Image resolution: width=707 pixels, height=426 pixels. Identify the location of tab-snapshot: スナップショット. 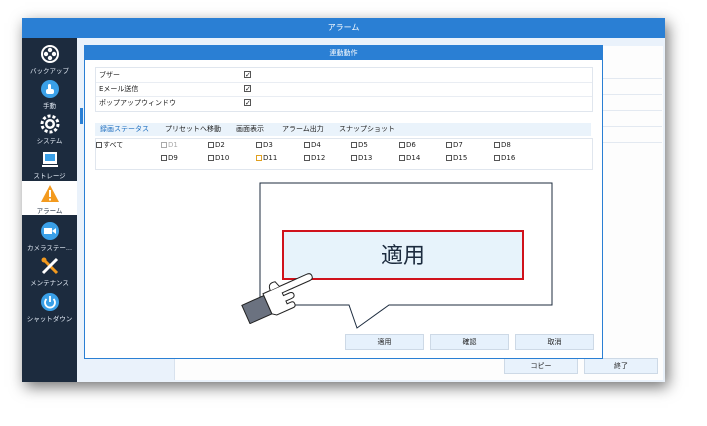
(367, 129).